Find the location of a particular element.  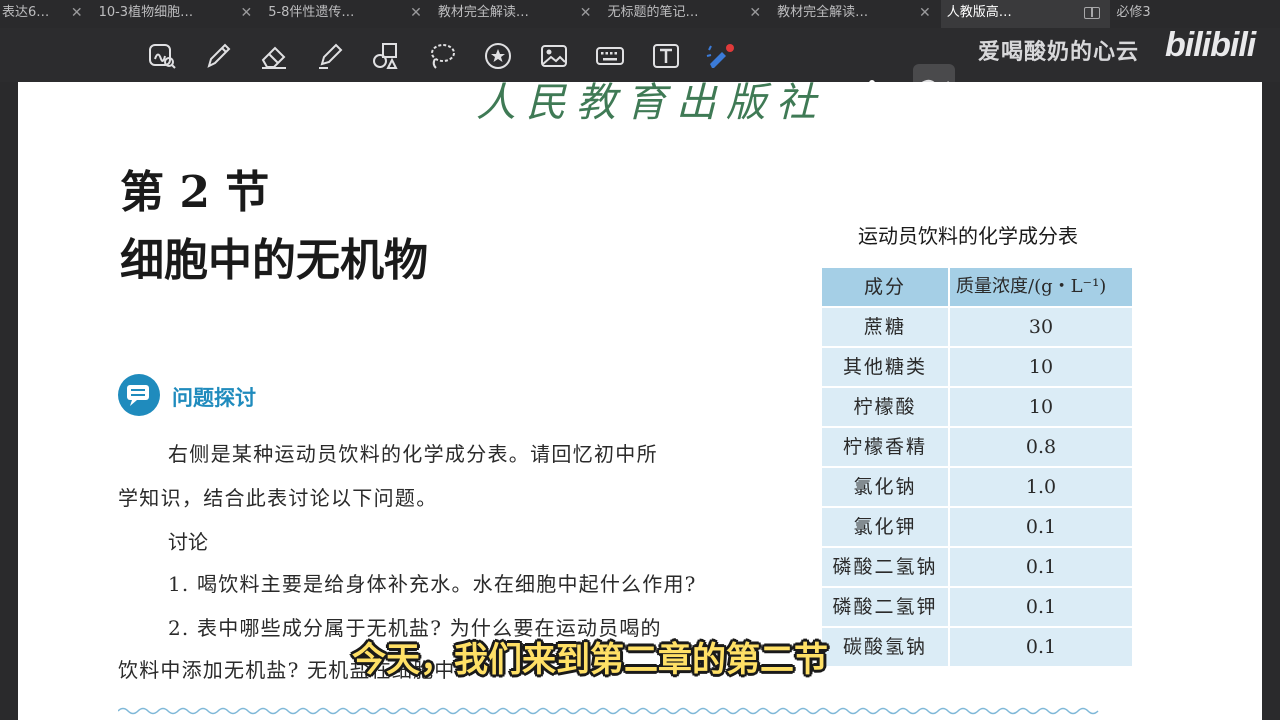

table-row: 磷酸二氢钠 0.1 is located at coordinates (977, 567).